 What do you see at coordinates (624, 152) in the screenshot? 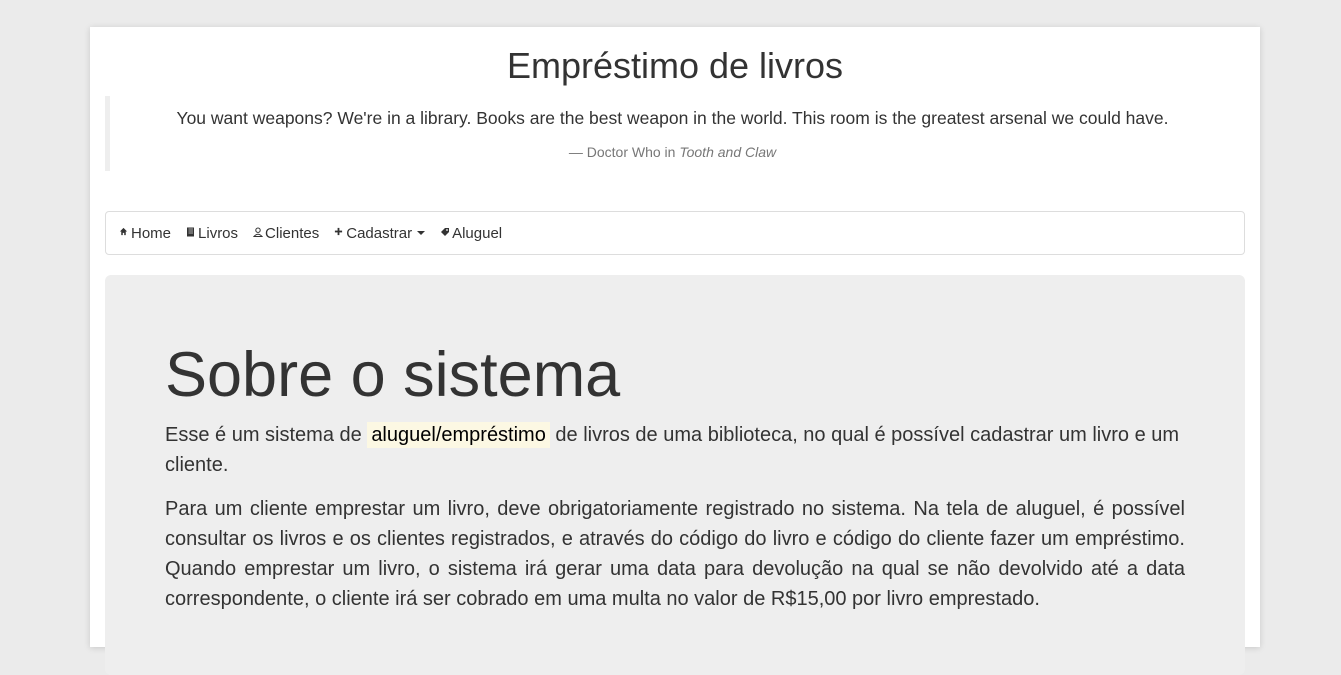
I see `quote-attribution: — Doctor Who in` at bounding box center [624, 152].